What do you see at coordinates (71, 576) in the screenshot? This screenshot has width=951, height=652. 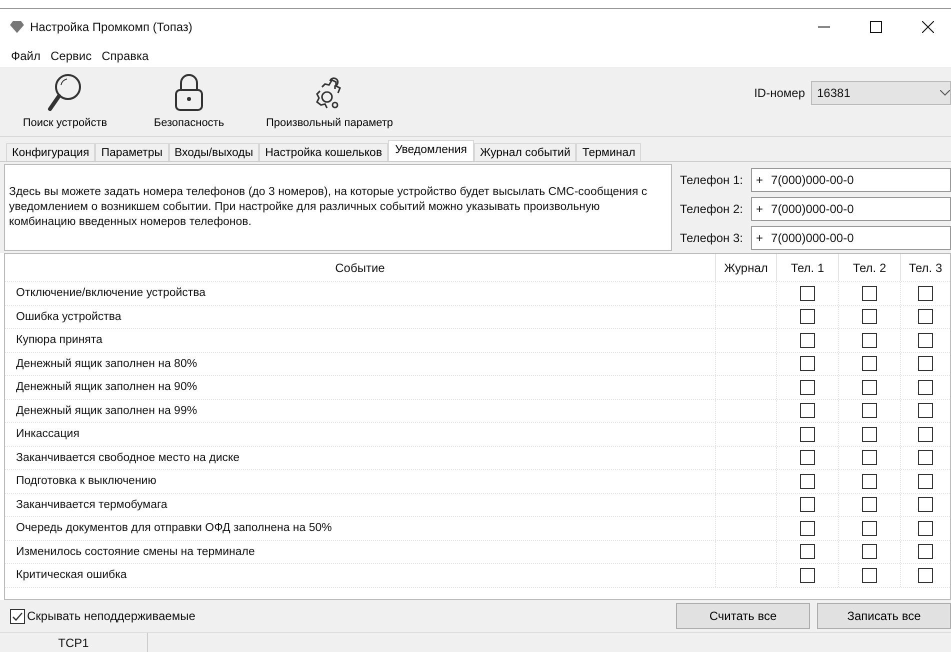 I see `event-cell-text: Критическая ошибка` at bounding box center [71, 576].